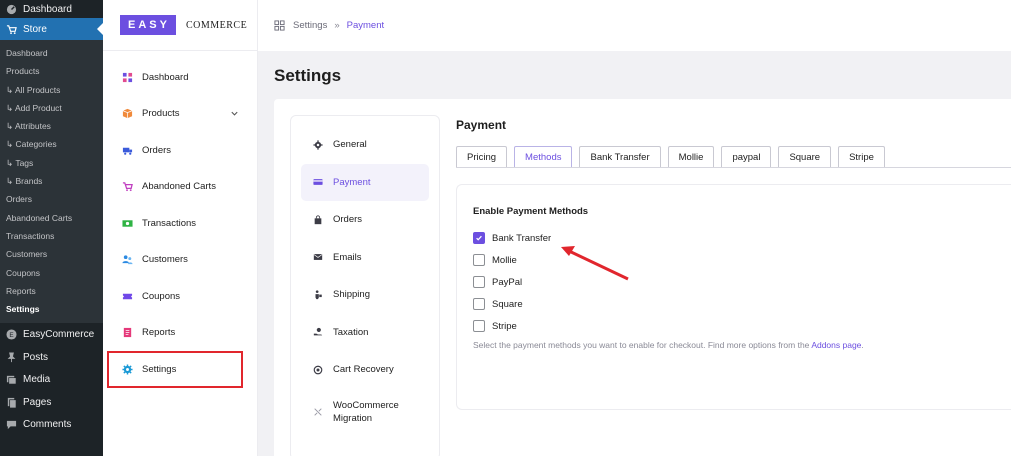 This screenshot has height=456, width=1011. What do you see at coordinates (51, 199) in the screenshot?
I see `wp-submenu-orders: Orders` at bounding box center [51, 199].